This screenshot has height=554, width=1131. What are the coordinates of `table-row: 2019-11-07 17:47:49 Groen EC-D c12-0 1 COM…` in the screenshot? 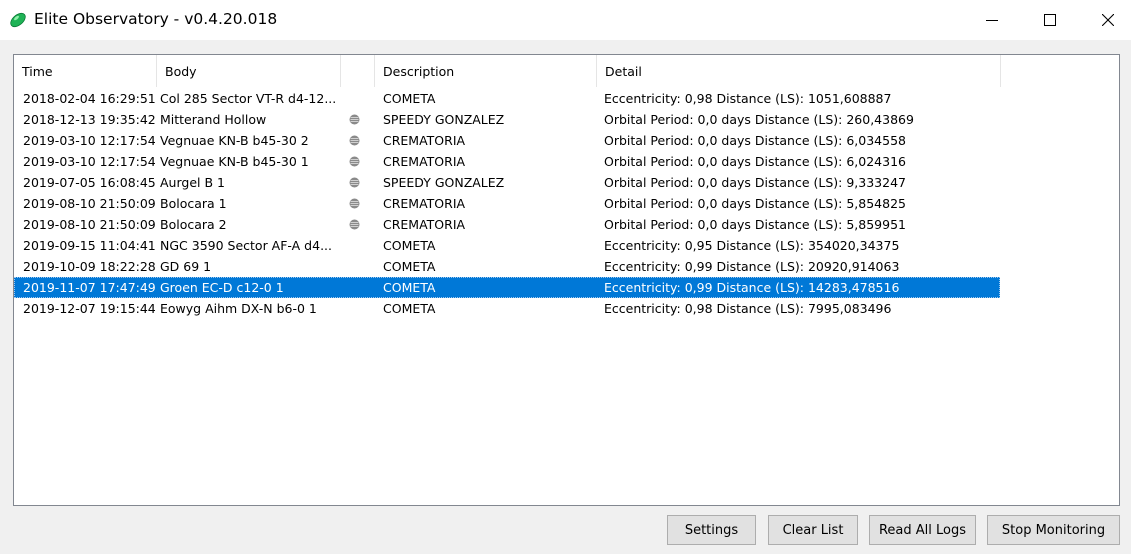 It's located at (507, 287).